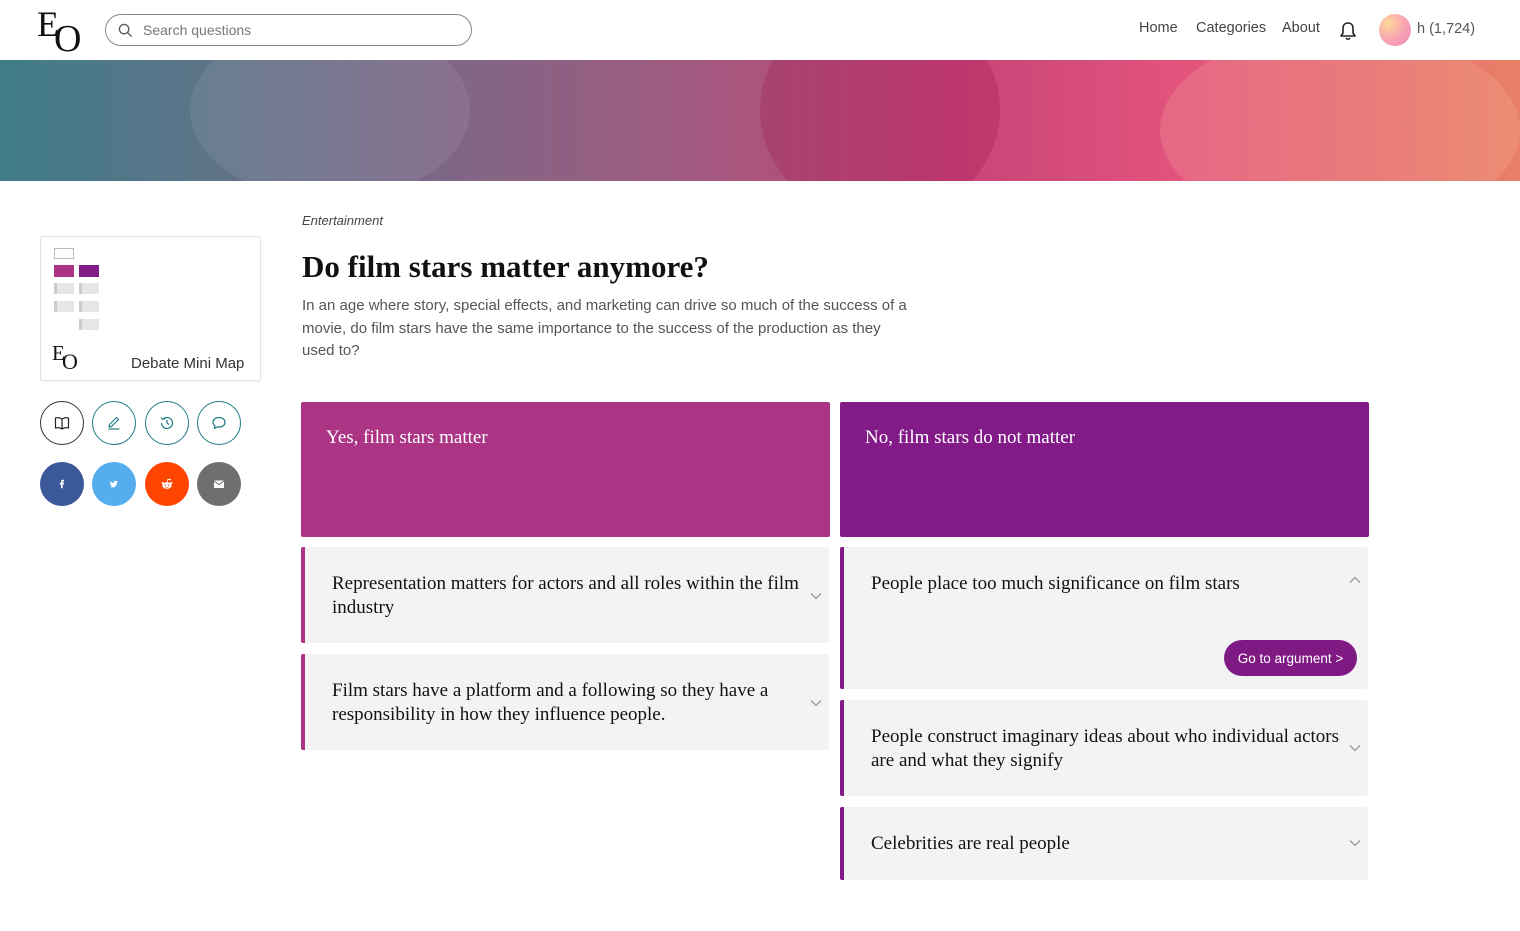 This screenshot has height=931, width=1520. Describe the element at coordinates (1104, 469) in the screenshot. I see `no-position-header: No, film stars do not matter` at that location.